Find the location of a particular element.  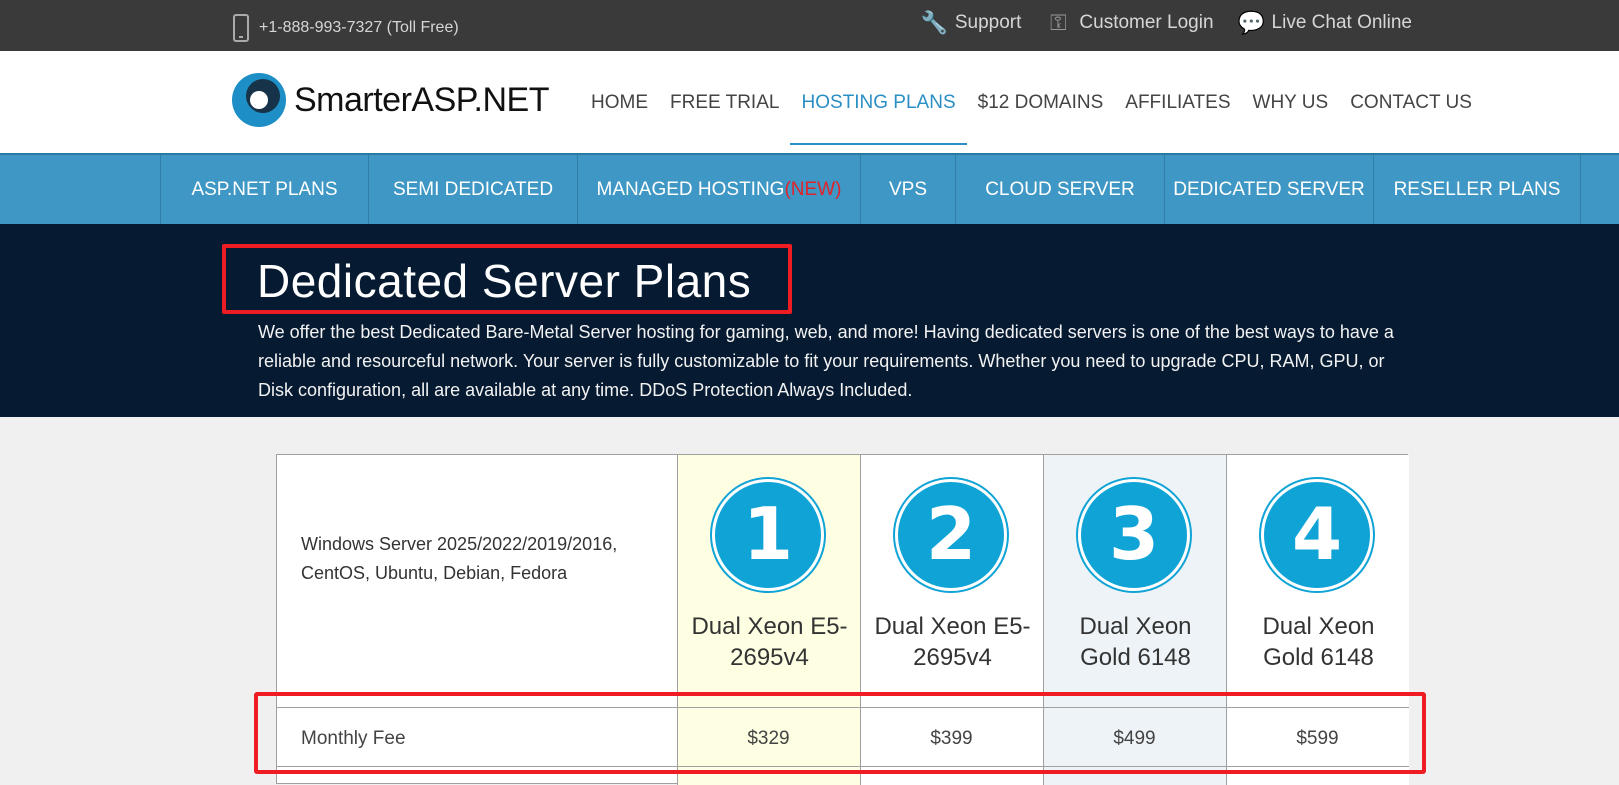

nav-home: HOME is located at coordinates (619, 106).